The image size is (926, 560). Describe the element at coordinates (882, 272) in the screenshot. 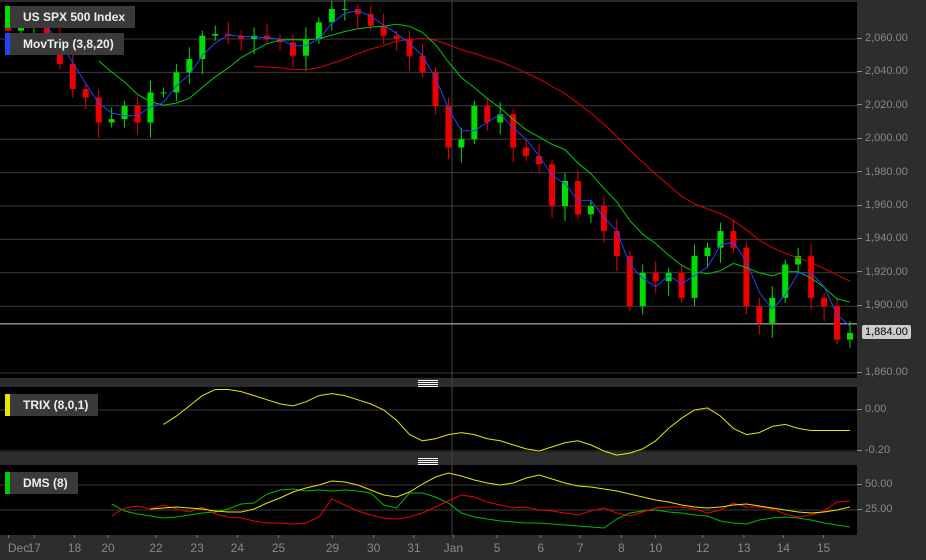

I see `price-axis-label: 1,920.00` at that location.